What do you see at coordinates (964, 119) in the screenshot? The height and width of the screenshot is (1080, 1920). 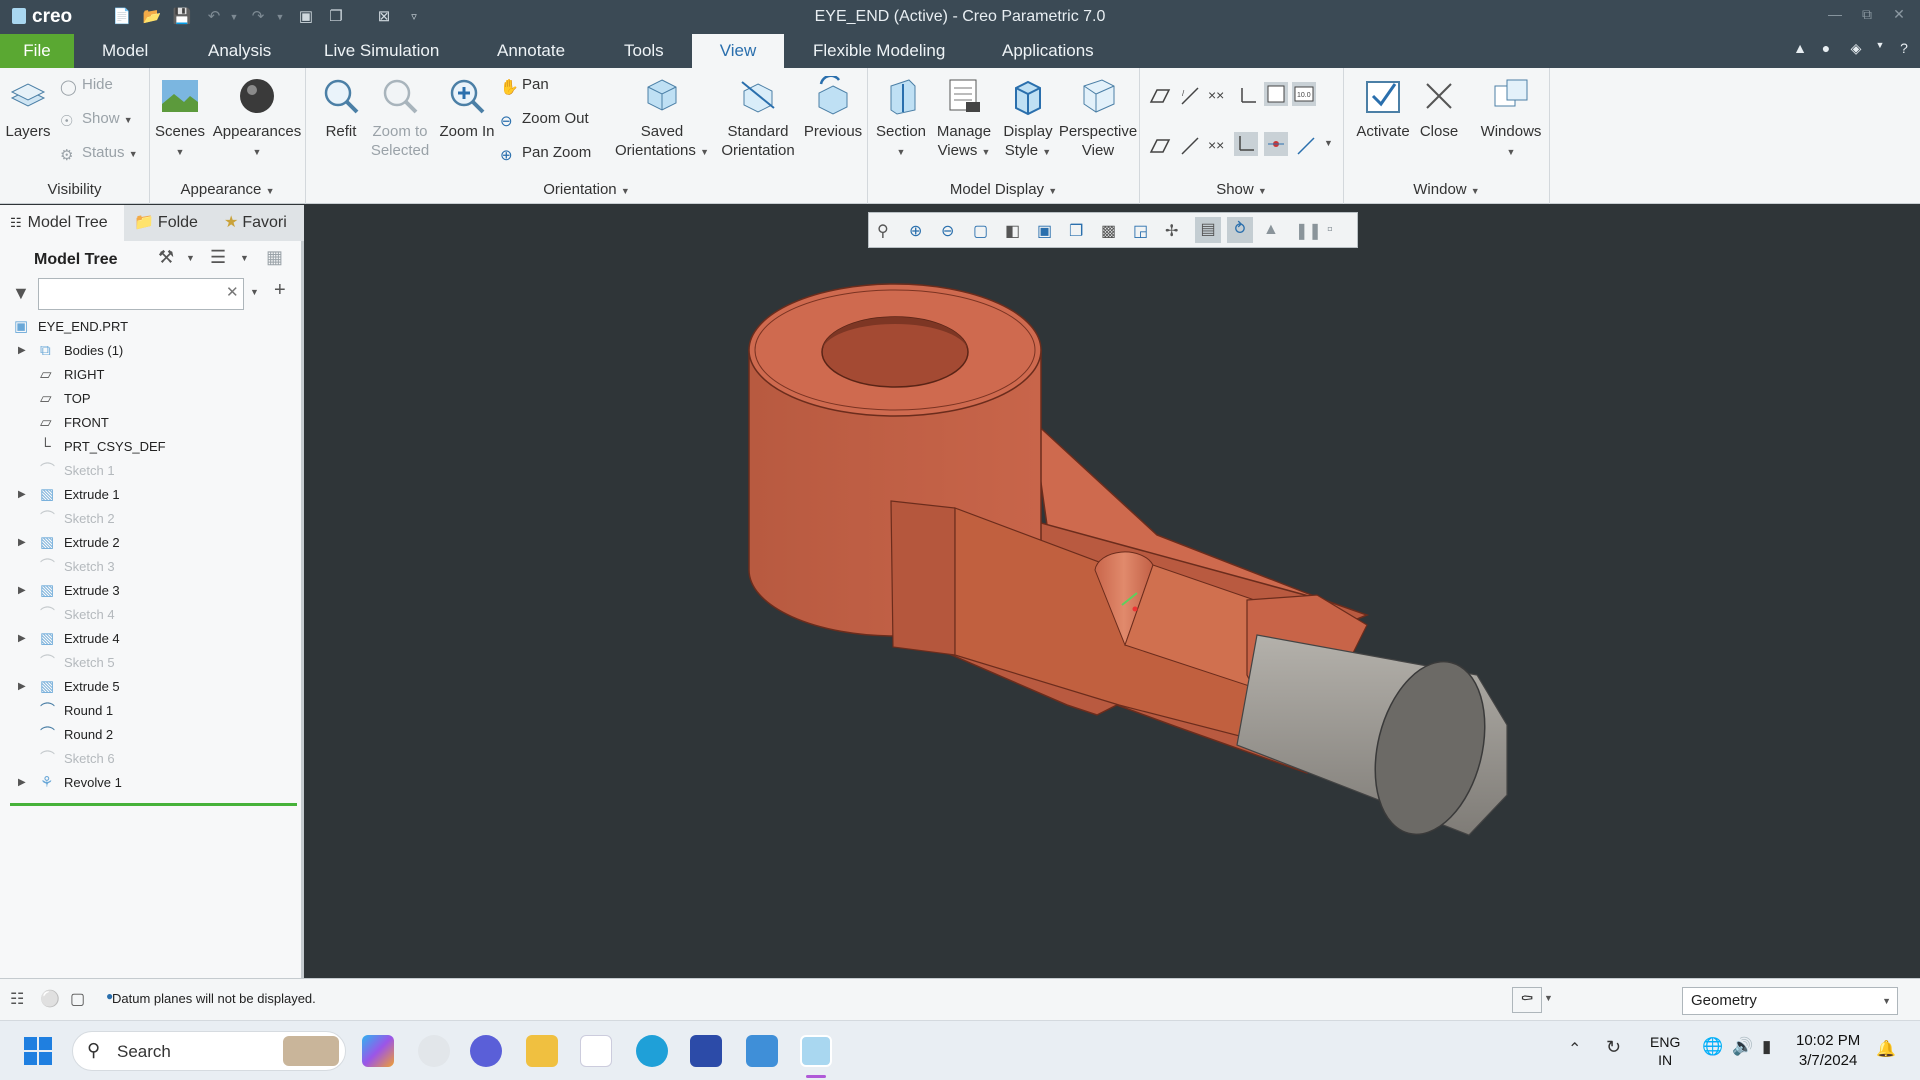 I see `manage-views-button: Manage Views ▼` at bounding box center [964, 119].